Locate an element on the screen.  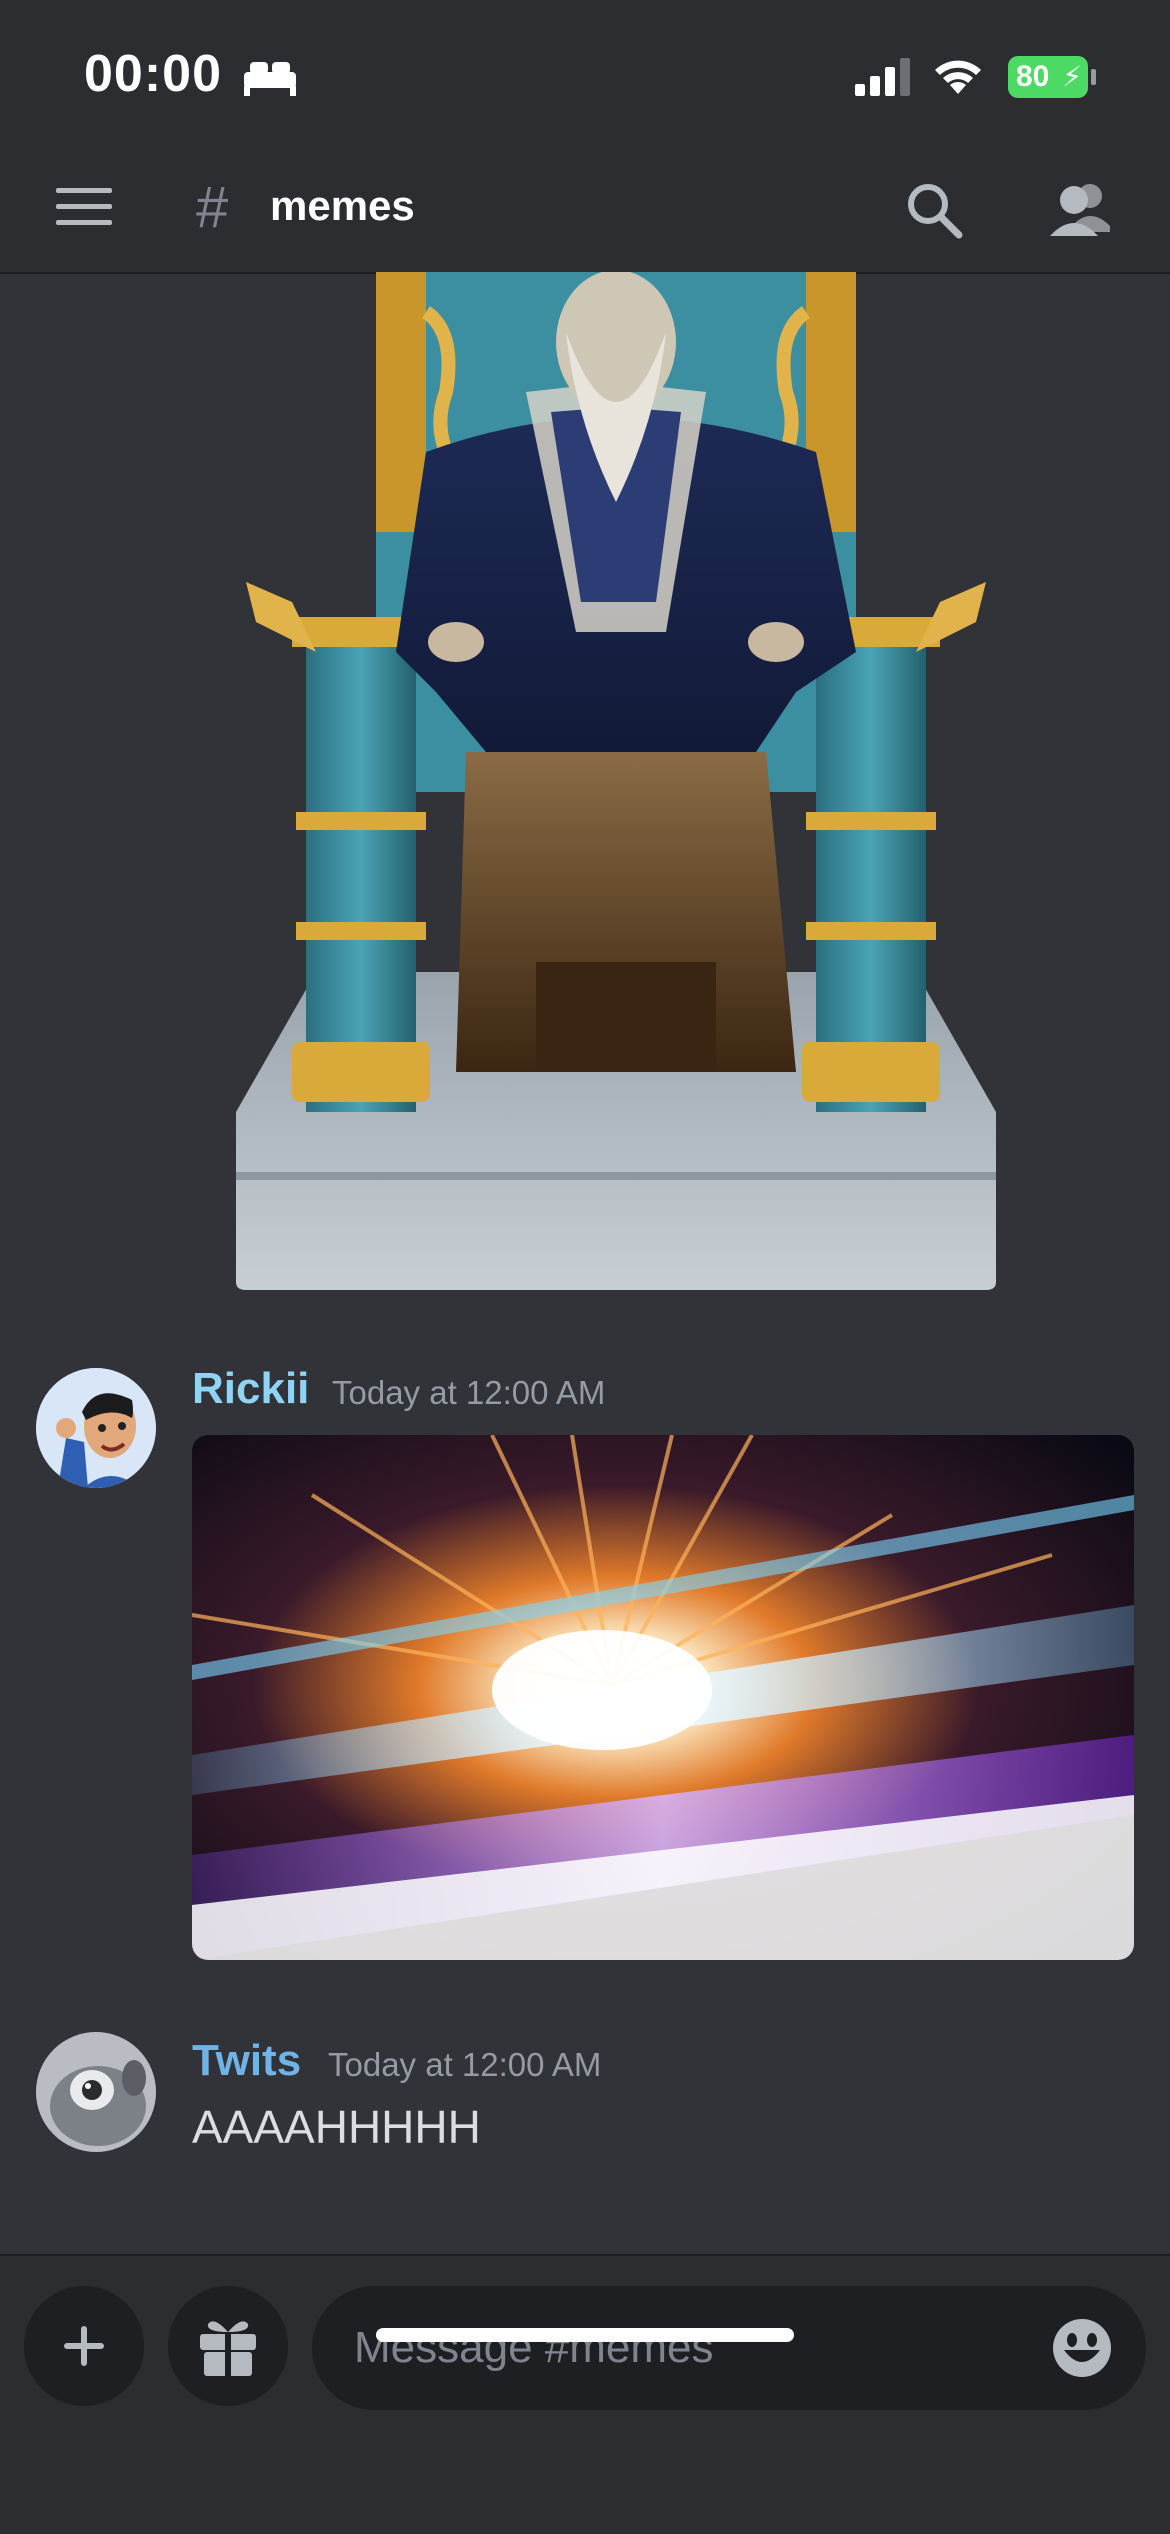
channel-hash-icon: # is located at coordinates (212, 207).